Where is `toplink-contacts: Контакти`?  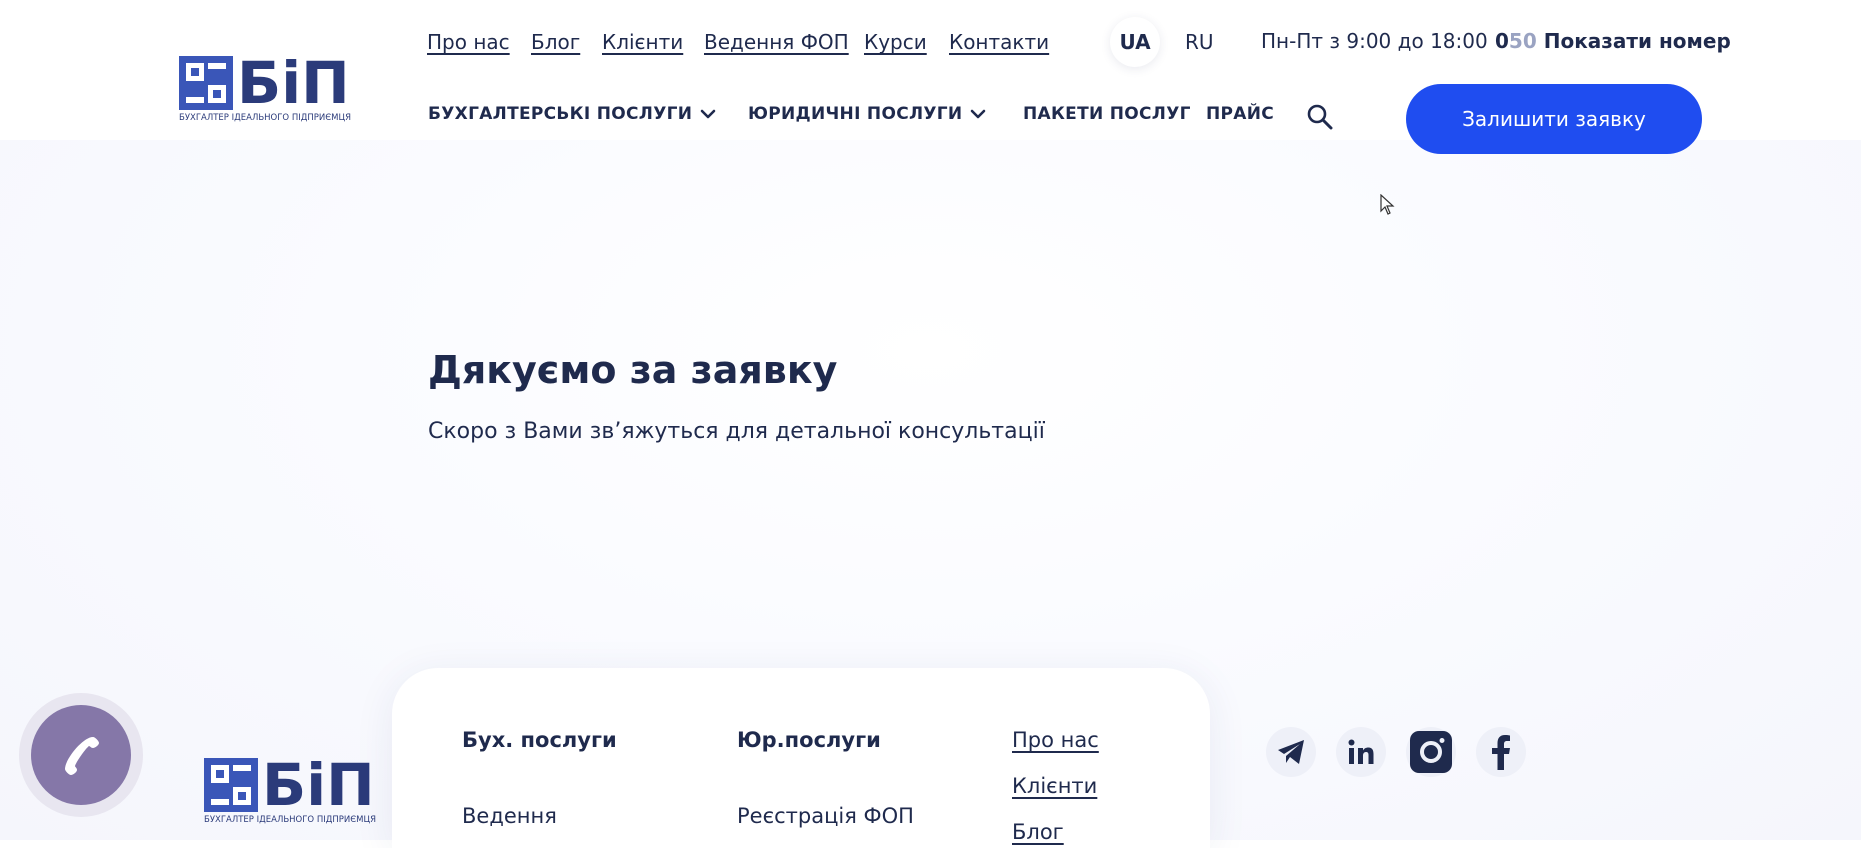 toplink-contacts: Контакти is located at coordinates (999, 42).